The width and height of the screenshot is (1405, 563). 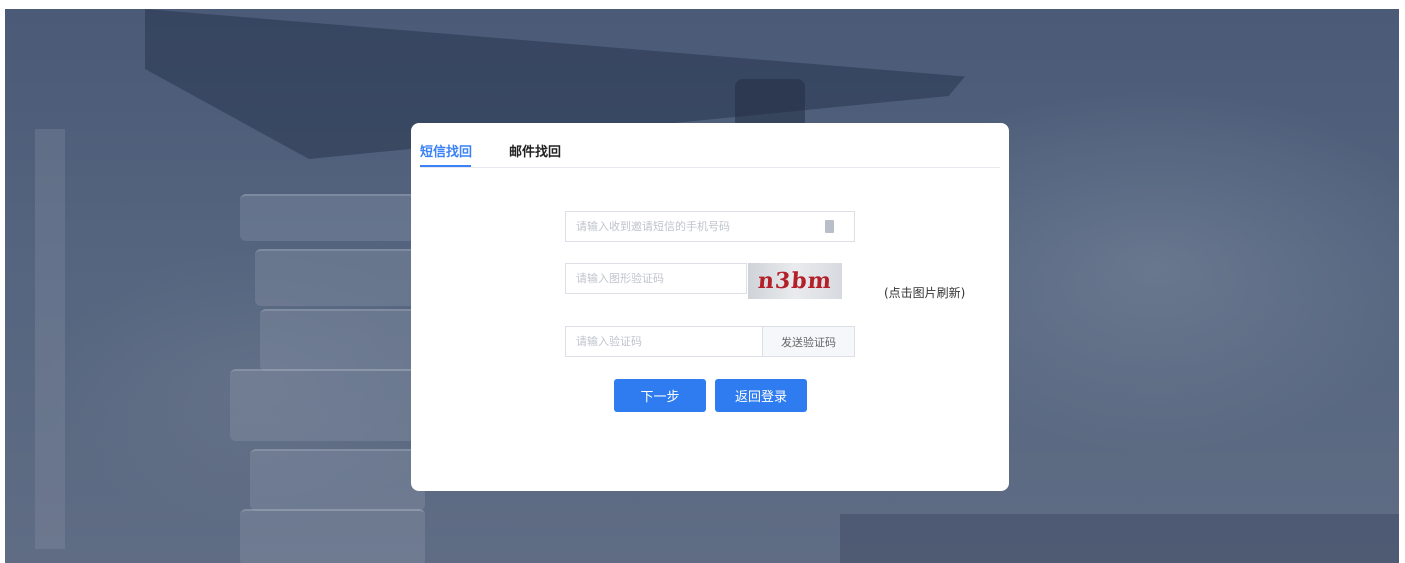 What do you see at coordinates (761, 395) in the screenshot?
I see `back-to-login-button: 返回登录` at bounding box center [761, 395].